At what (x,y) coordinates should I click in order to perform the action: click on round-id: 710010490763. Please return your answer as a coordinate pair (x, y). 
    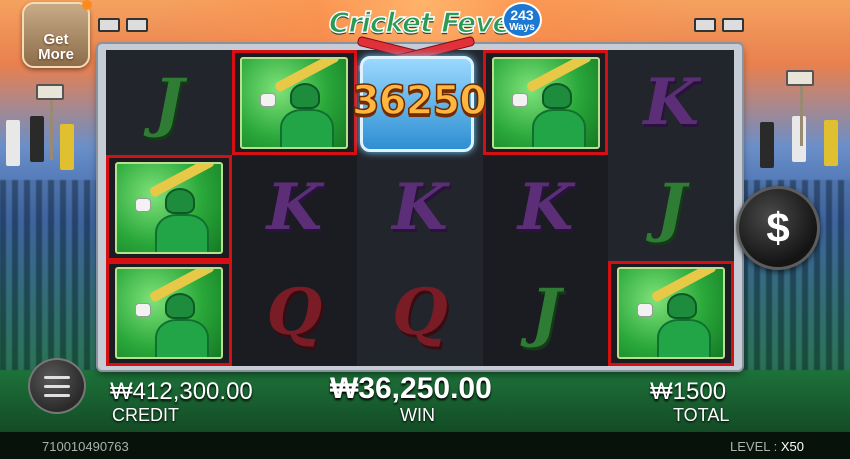
    Looking at the image, I should click on (85, 446).